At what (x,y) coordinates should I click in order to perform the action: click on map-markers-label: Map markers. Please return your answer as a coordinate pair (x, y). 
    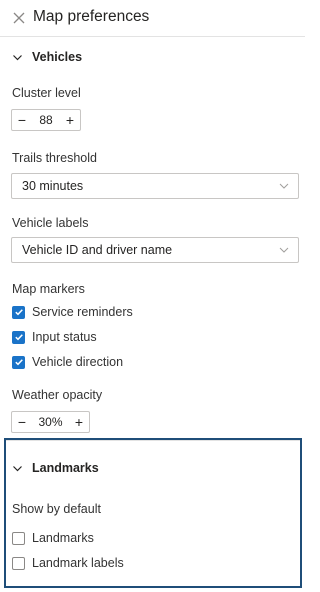
    Looking at the image, I should click on (48, 289).